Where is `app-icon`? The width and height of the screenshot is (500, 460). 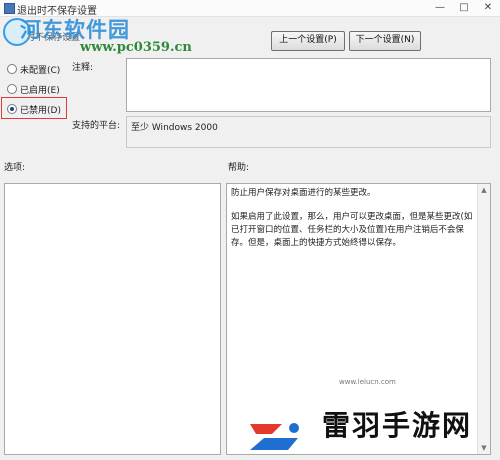
app-icon is located at coordinates (9, 8).